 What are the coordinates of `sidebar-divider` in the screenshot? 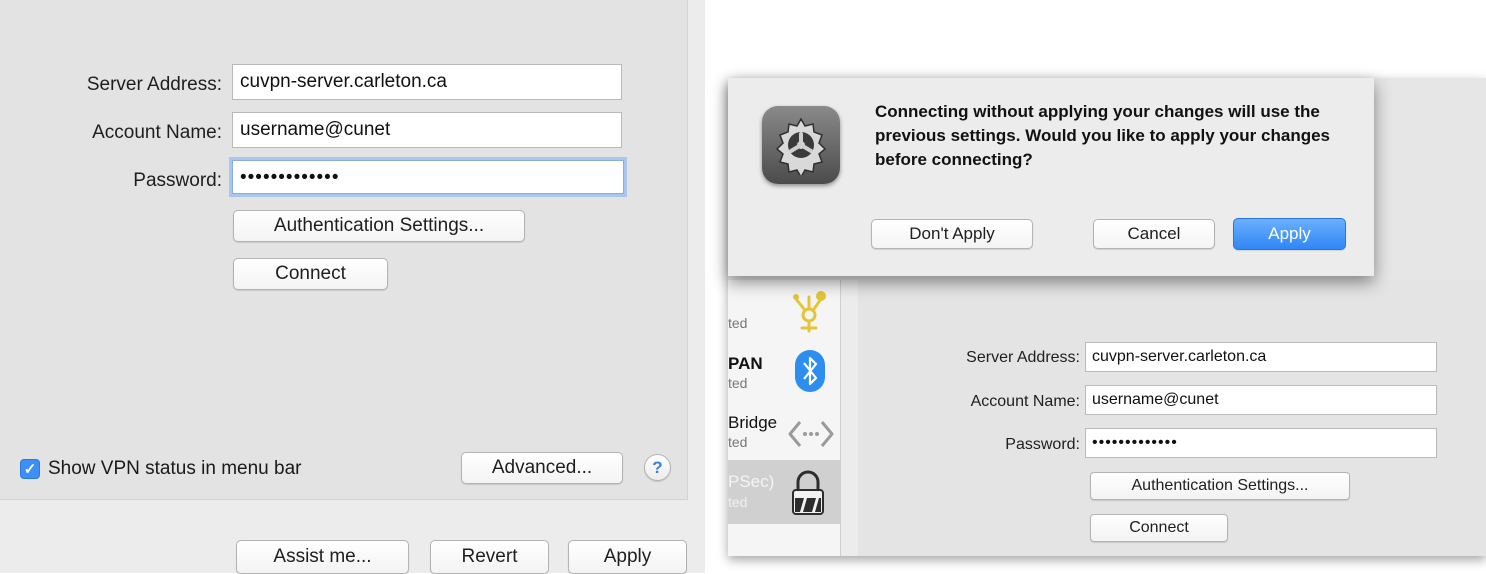 It's located at (849, 418).